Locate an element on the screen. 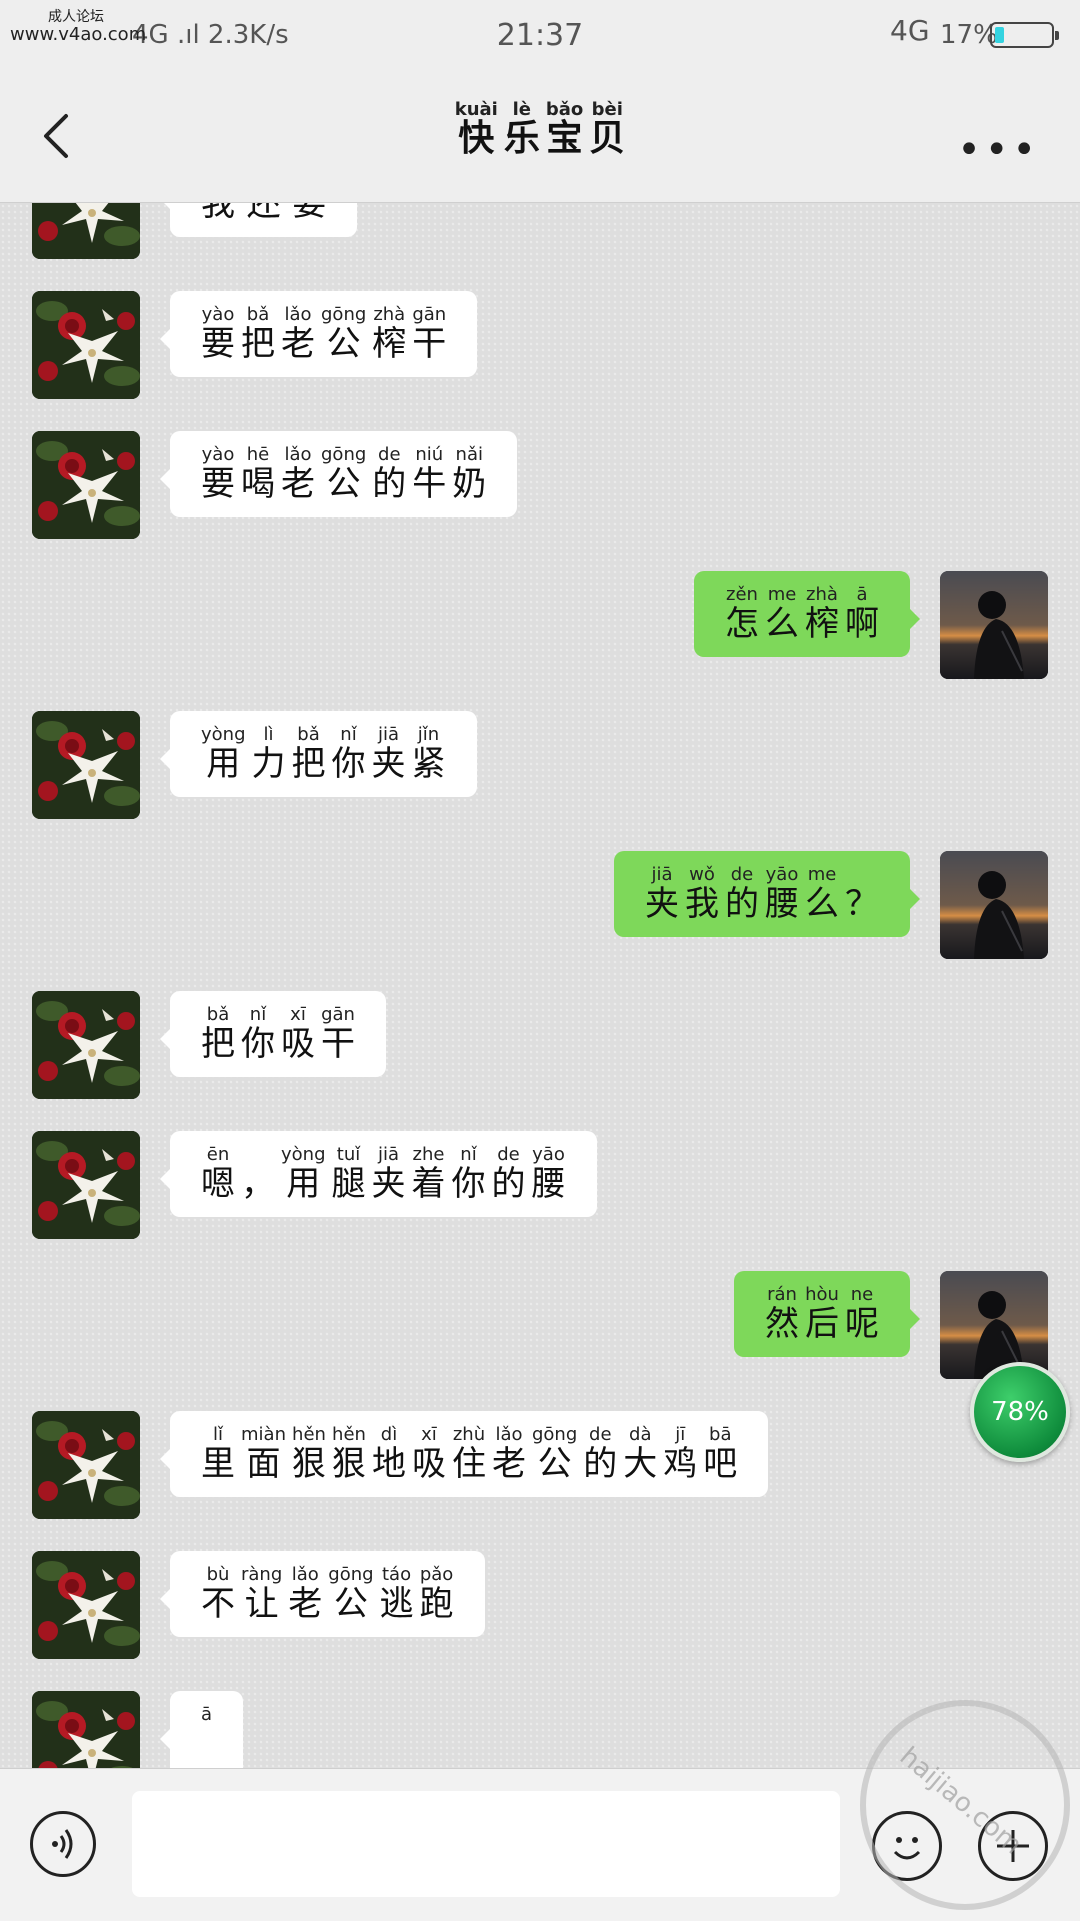  pinyin-text: me is located at coordinates (822, 874).